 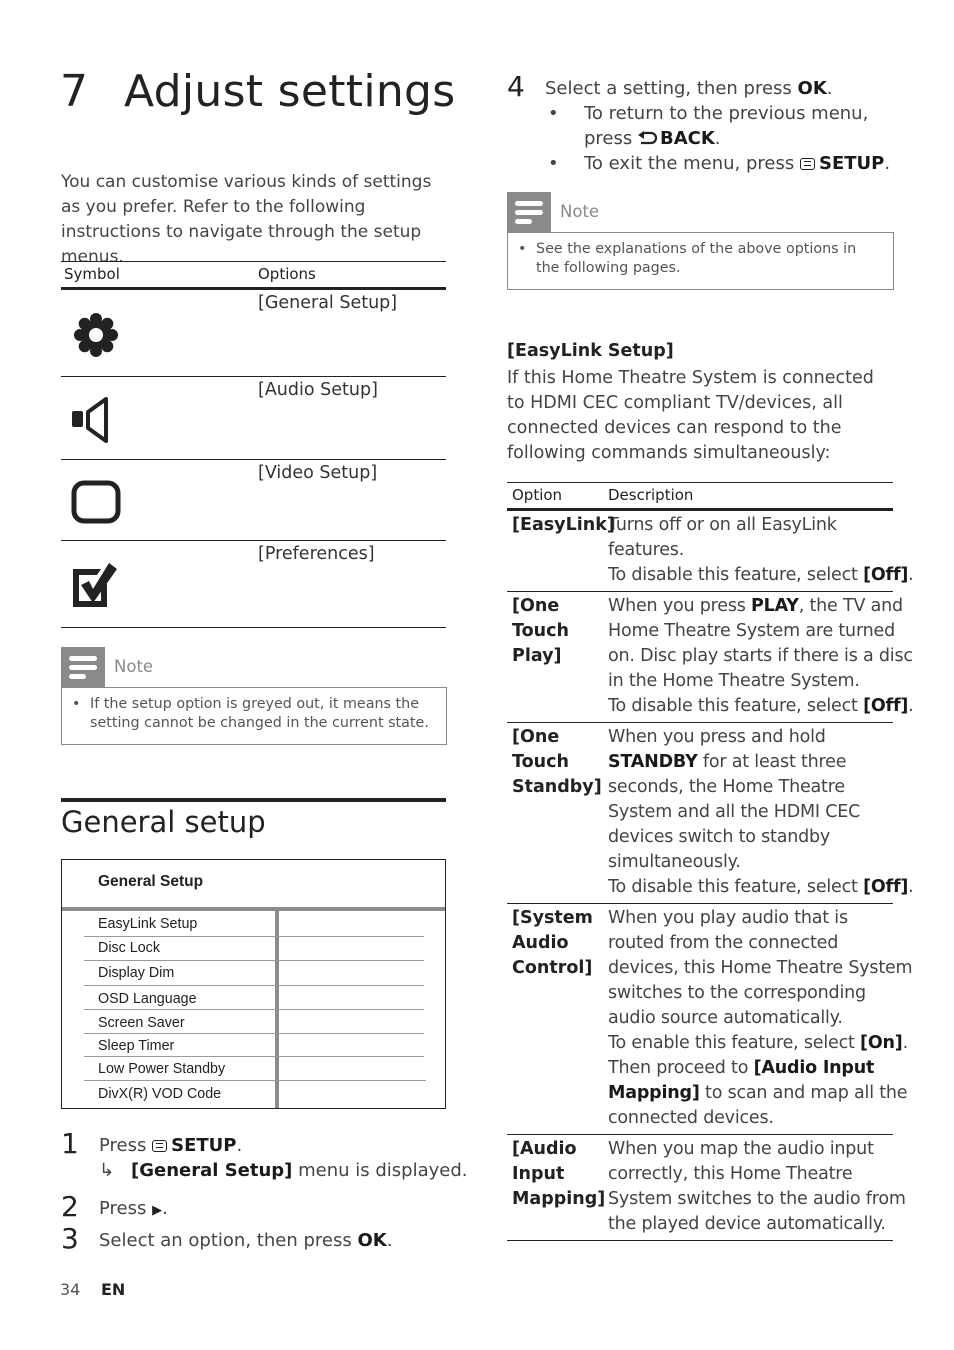 What do you see at coordinates (171, 1145) in the screenshot?
I see `step-1-text: Press SETUP.` at bounding box center [171, 1145].